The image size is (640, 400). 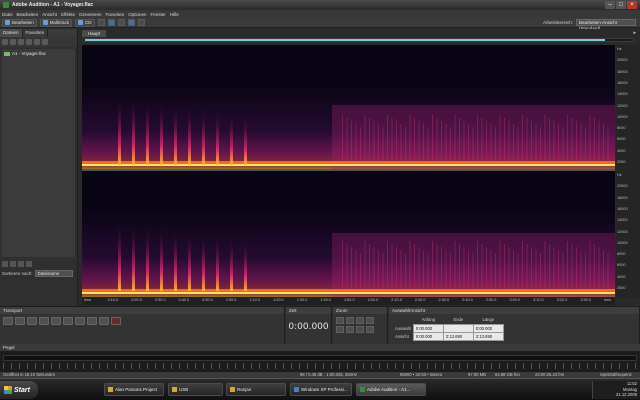 I want to click on taskbar-item-usb: USB, so click(x=195, y=389).